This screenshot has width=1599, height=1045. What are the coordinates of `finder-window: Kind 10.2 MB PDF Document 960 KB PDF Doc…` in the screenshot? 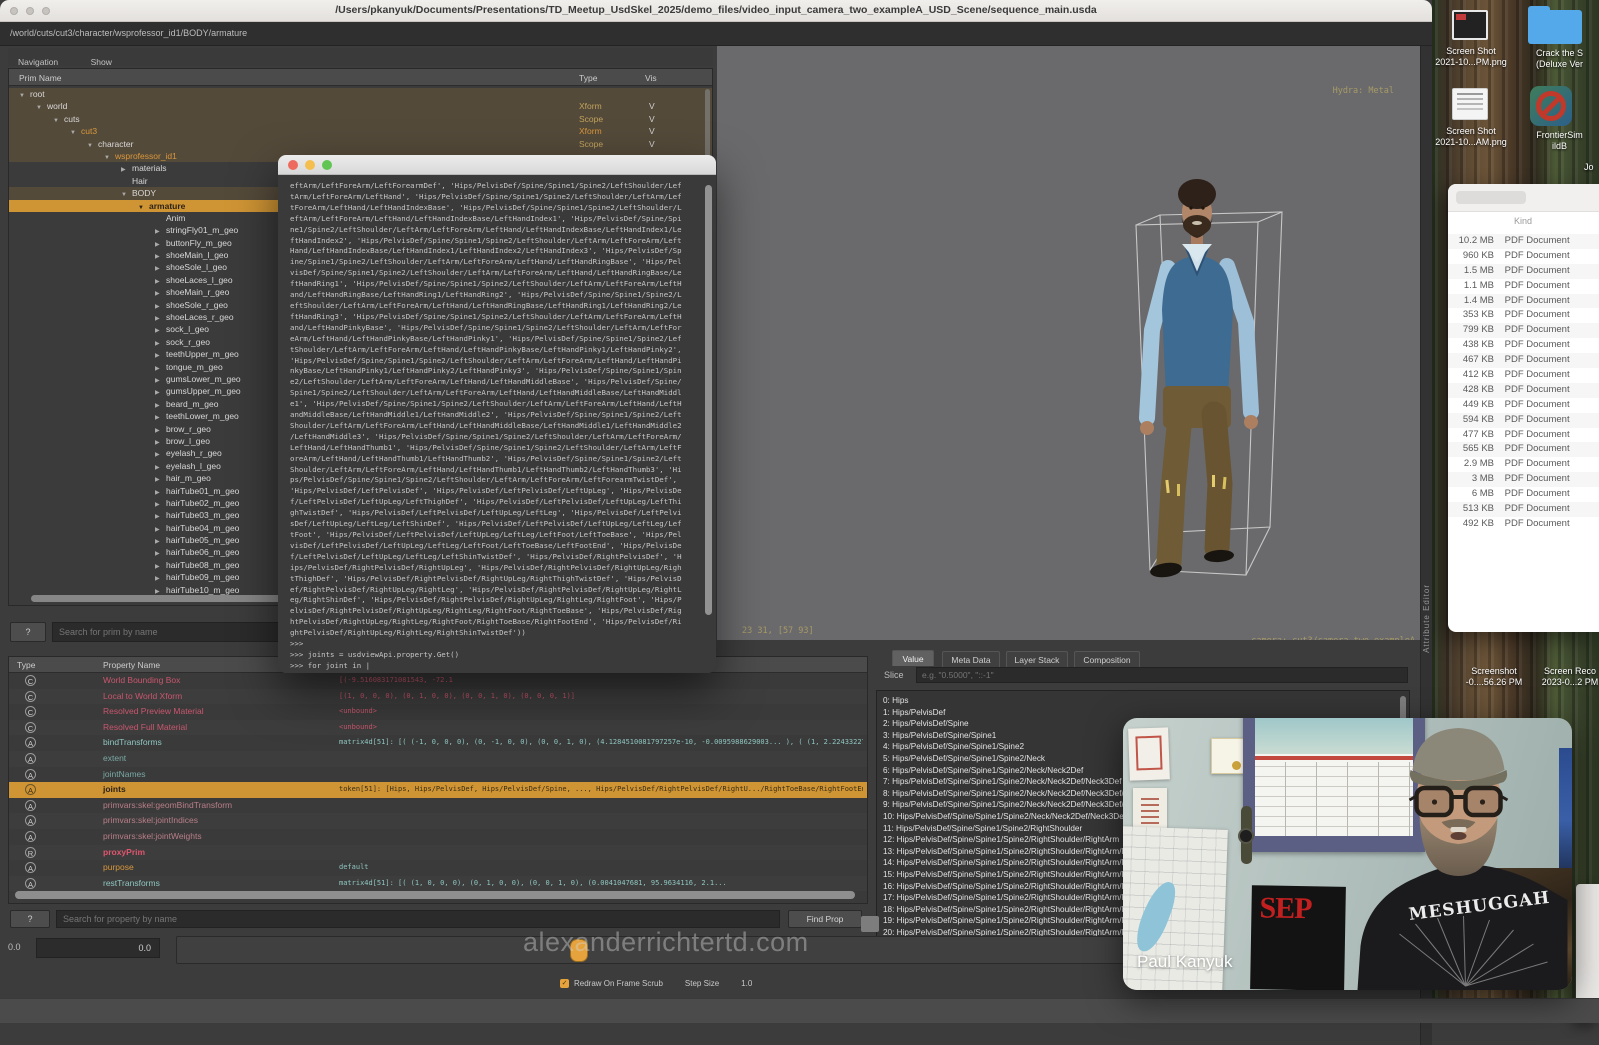 It's located at (1523, 408).